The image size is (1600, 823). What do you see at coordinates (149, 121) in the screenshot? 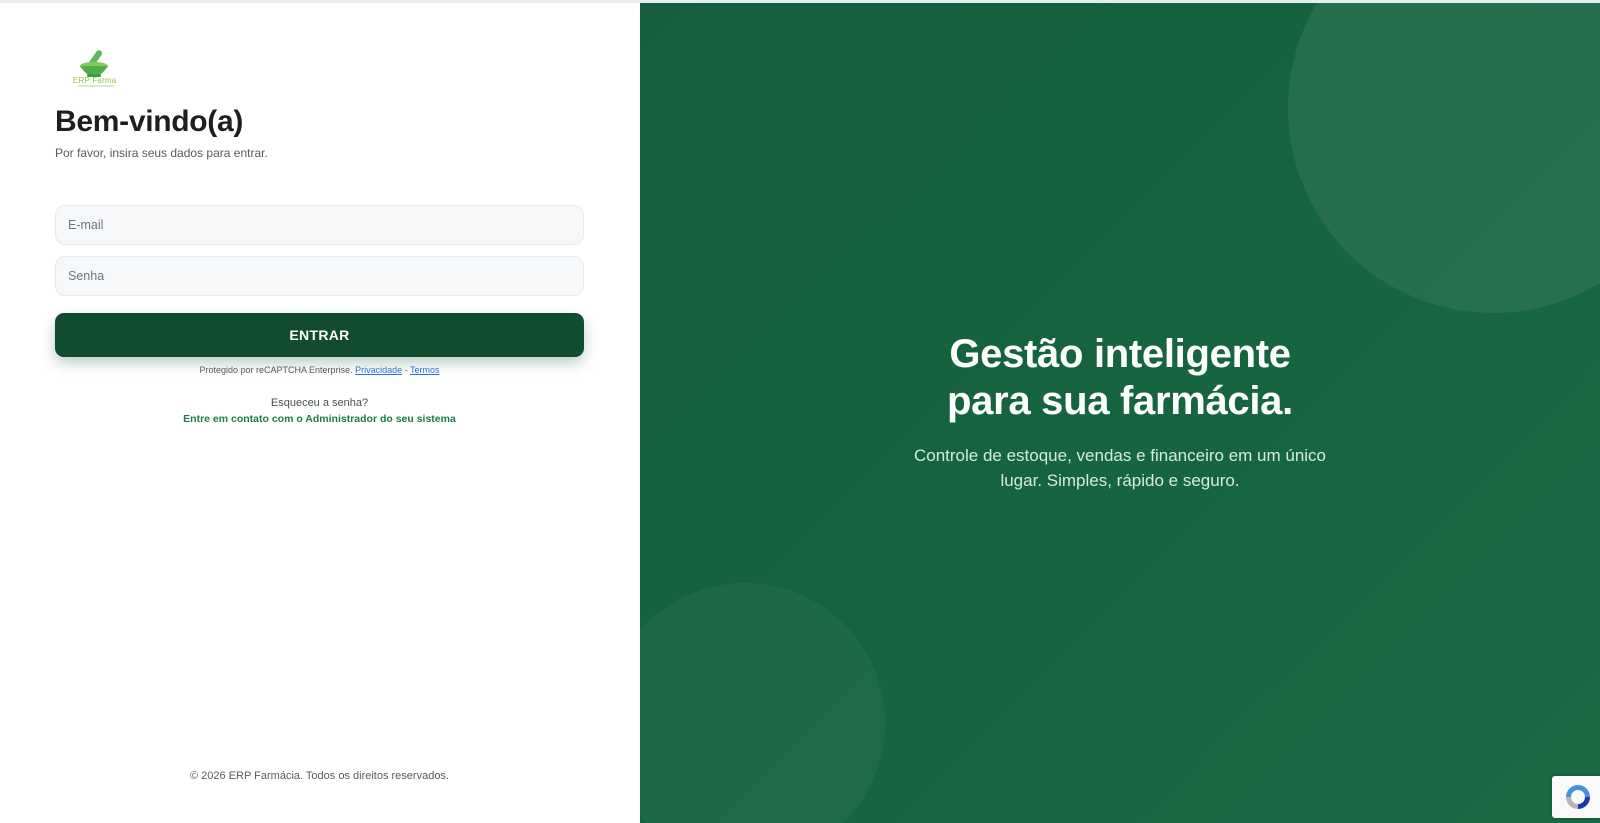
I see `page-title: Bem-vindo(a)` at bounding box center [149, 121].